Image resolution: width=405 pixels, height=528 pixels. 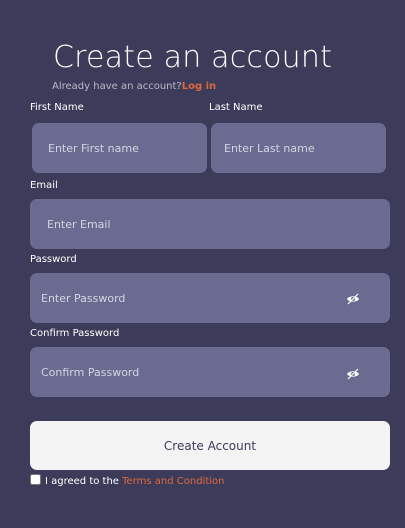 What do you see at coordinates (84, 481) in the screenshot?
I see `terms-agreement-text: I agreed to the` at bounding box center [84, 481].